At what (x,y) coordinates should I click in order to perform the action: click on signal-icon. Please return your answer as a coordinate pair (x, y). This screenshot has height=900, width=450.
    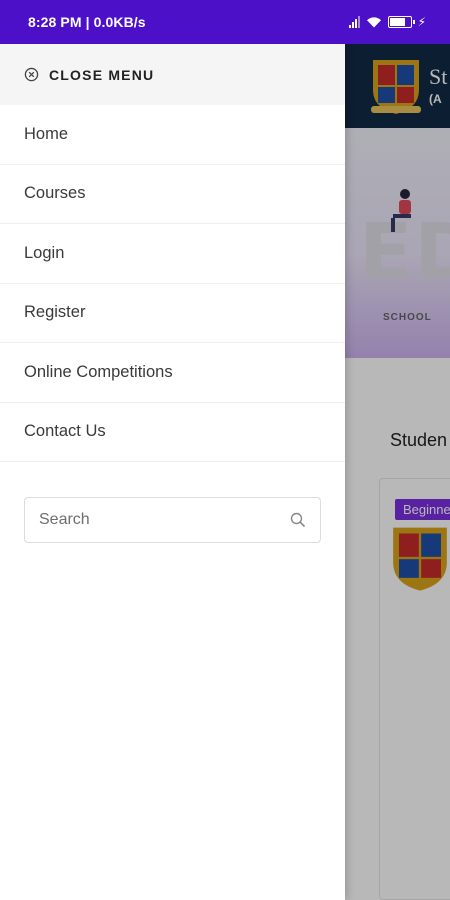
    Looking at the image, I should click on (354, 22).